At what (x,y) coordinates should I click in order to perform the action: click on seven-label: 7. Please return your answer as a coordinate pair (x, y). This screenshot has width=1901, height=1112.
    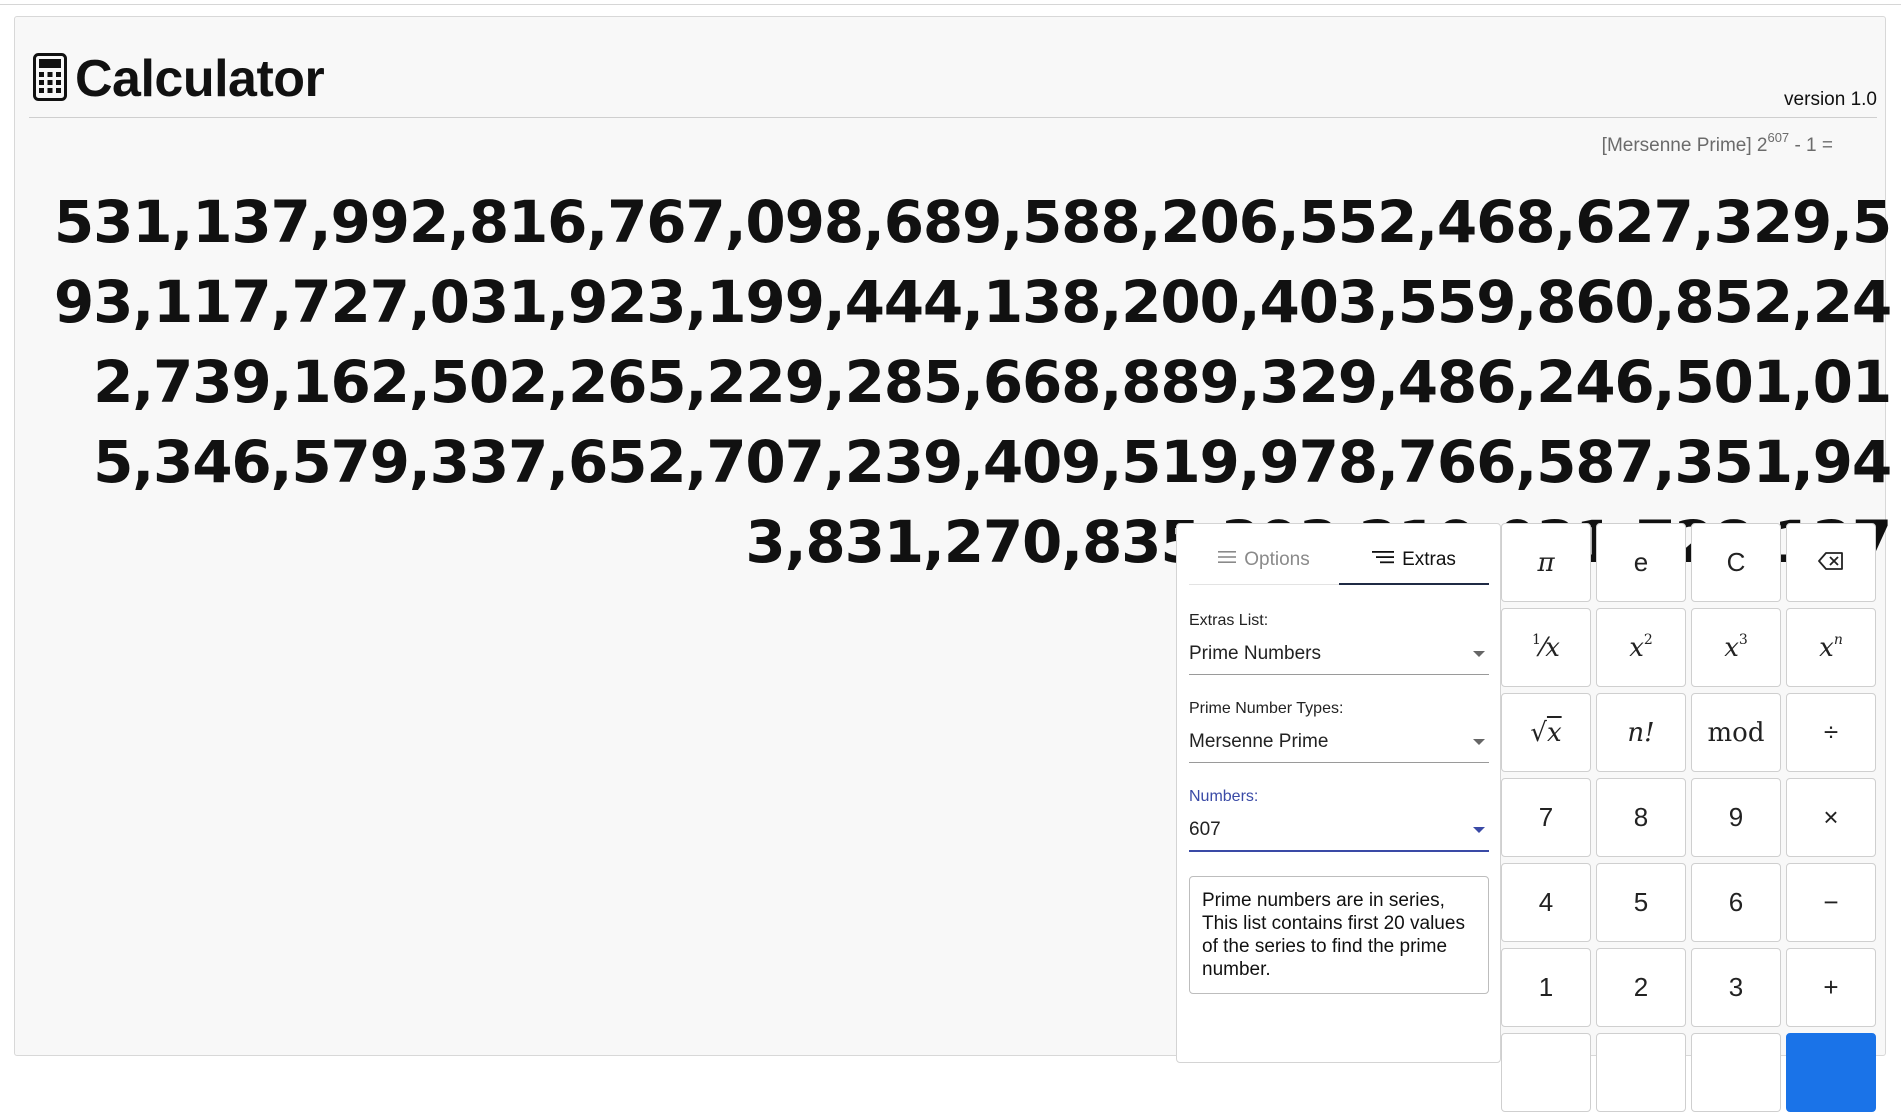
    Looking at the image, I should click on (1546, 817).